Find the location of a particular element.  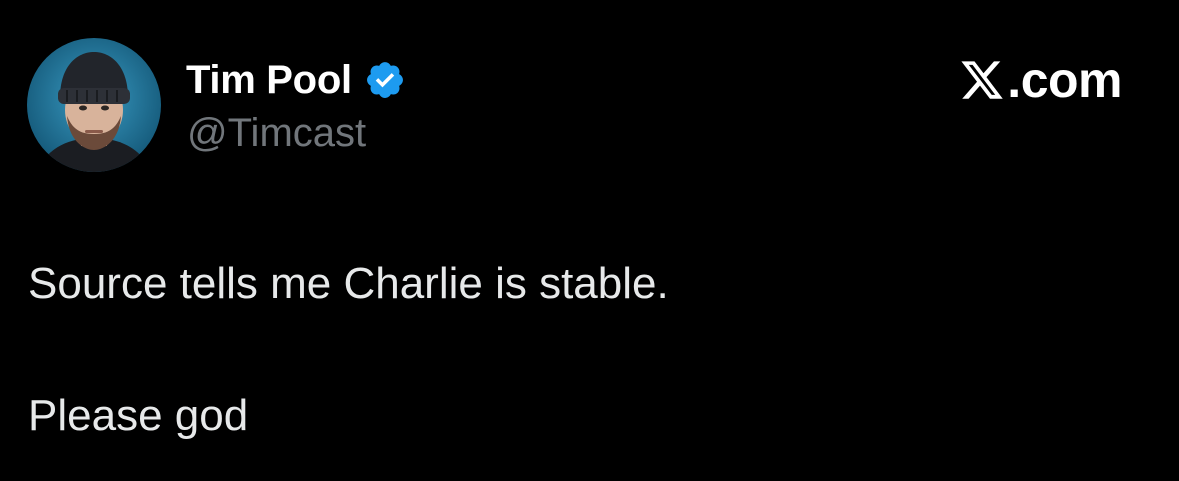

verified-badge-icon is located at coordinates (385, 80).